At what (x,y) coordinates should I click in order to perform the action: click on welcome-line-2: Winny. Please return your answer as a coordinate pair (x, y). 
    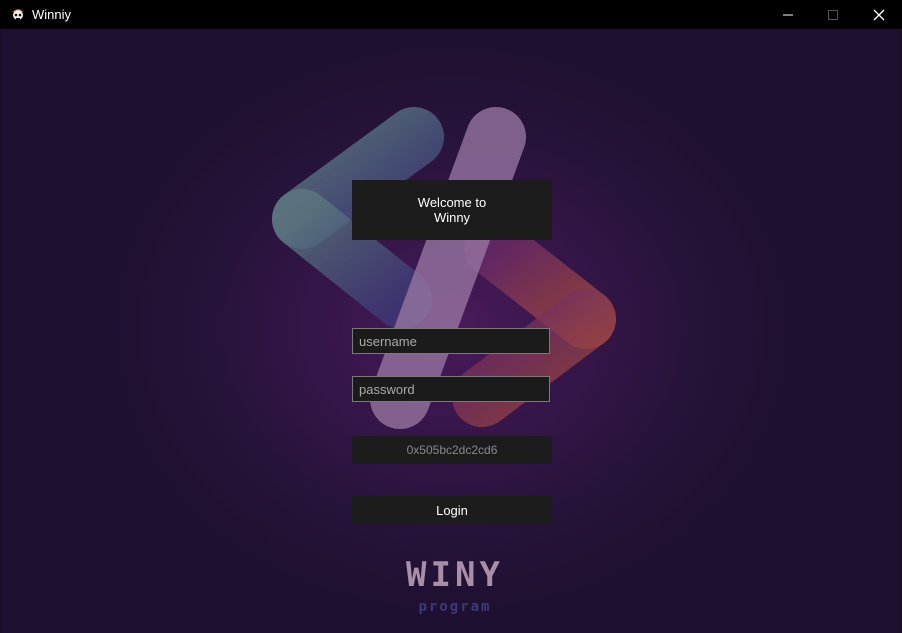
    Looking at the image, I should click on (452, 217).